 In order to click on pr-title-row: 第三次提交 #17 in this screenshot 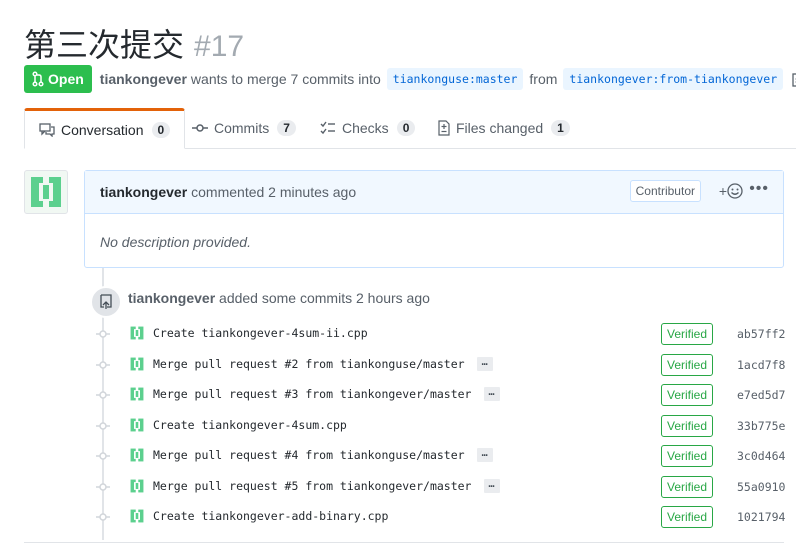, I will do `click(134, 42)`.